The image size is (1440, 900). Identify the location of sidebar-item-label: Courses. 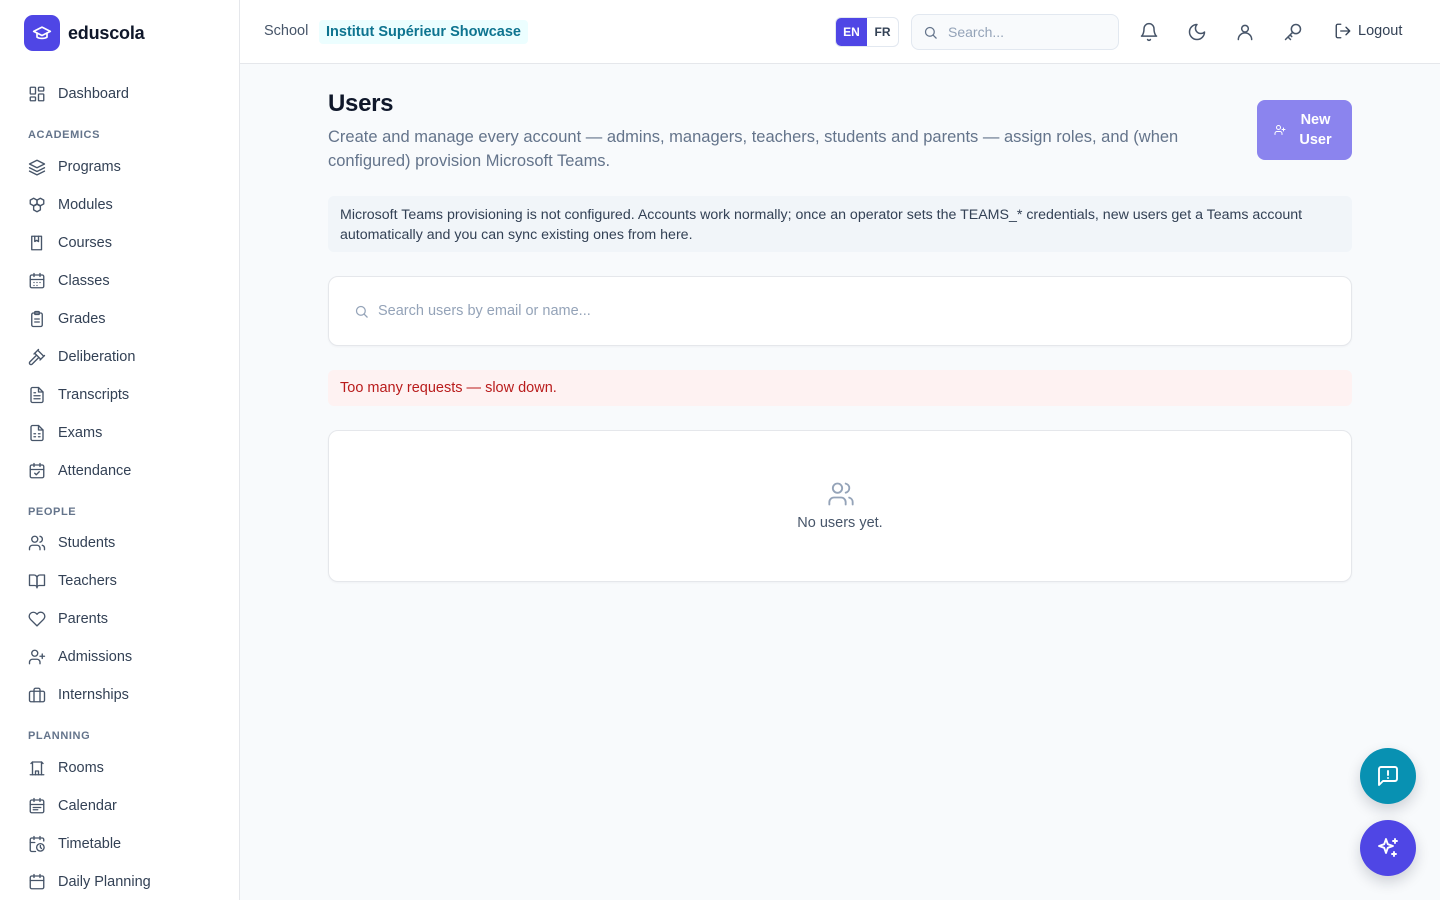
(85, 243).